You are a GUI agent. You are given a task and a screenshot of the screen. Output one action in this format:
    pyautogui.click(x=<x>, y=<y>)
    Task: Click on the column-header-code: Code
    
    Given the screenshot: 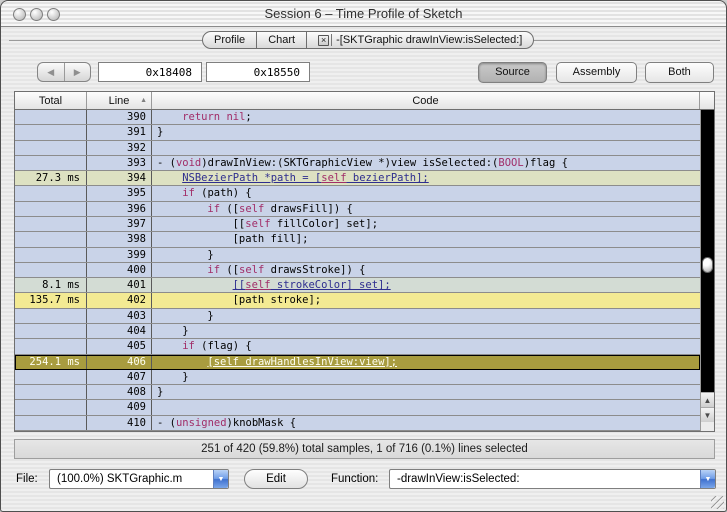 What is the action you would take?
    pyautogui.click(x=426, y=100)
    